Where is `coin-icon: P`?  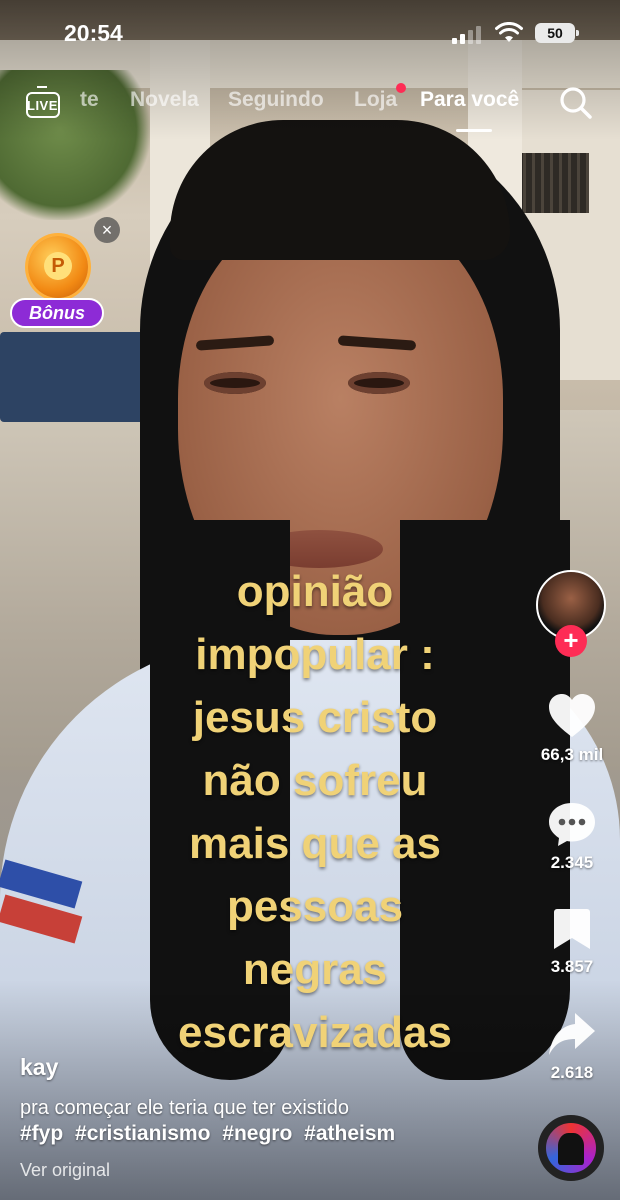 coin-icon: P is located at coordinates (58, 267).